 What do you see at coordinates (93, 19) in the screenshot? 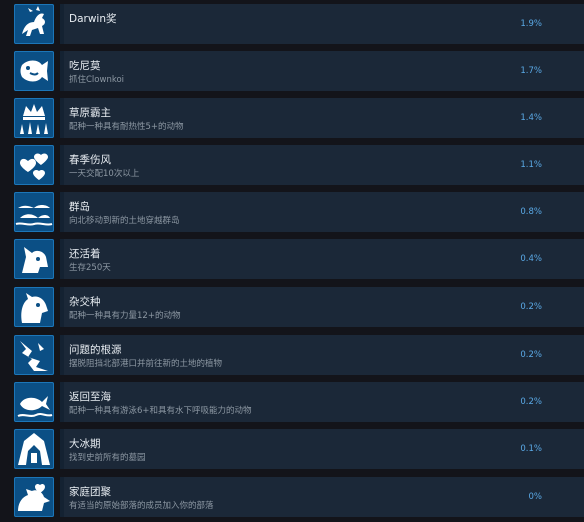
I see `achievement-title: Darwin奖` at bounding box center [93, 19].